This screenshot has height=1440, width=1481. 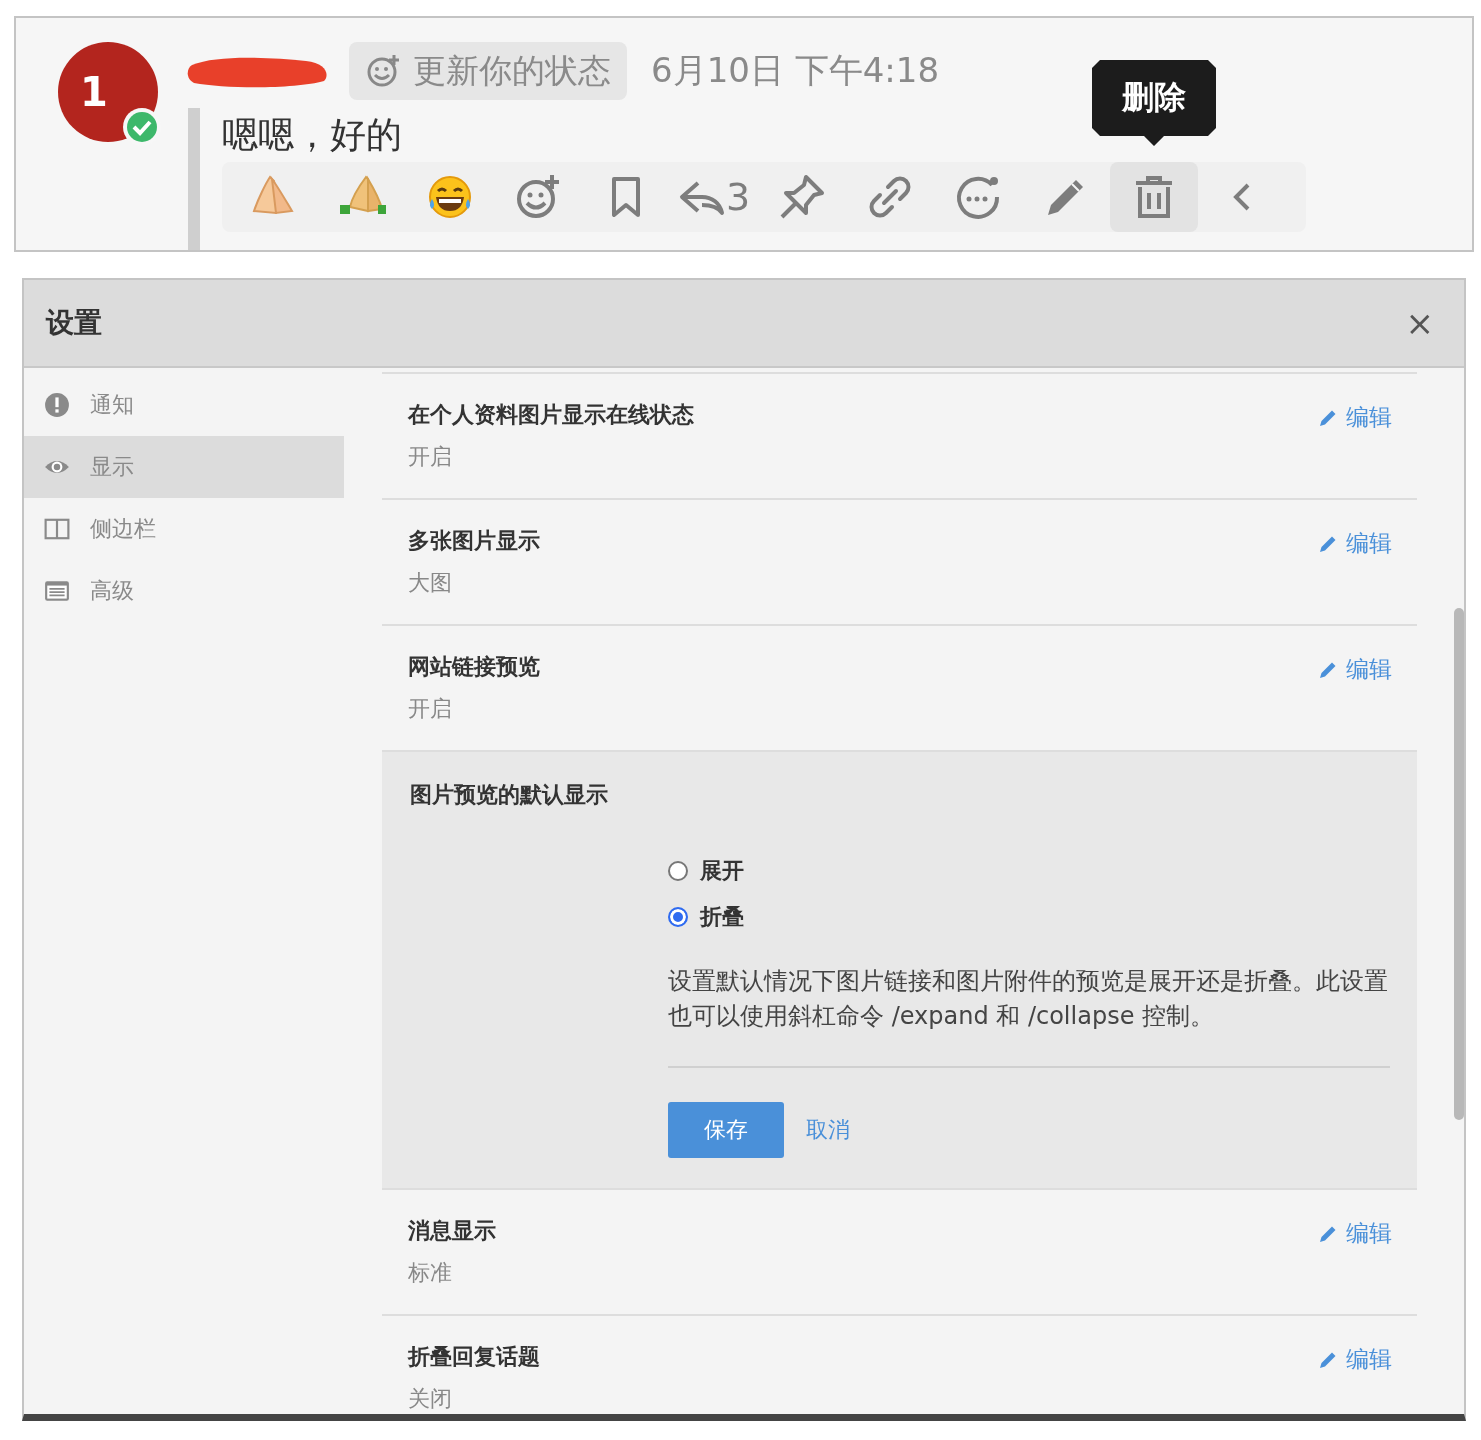 I want to click on sidebar-item: 侧边栏, so click(x=184, y=529).